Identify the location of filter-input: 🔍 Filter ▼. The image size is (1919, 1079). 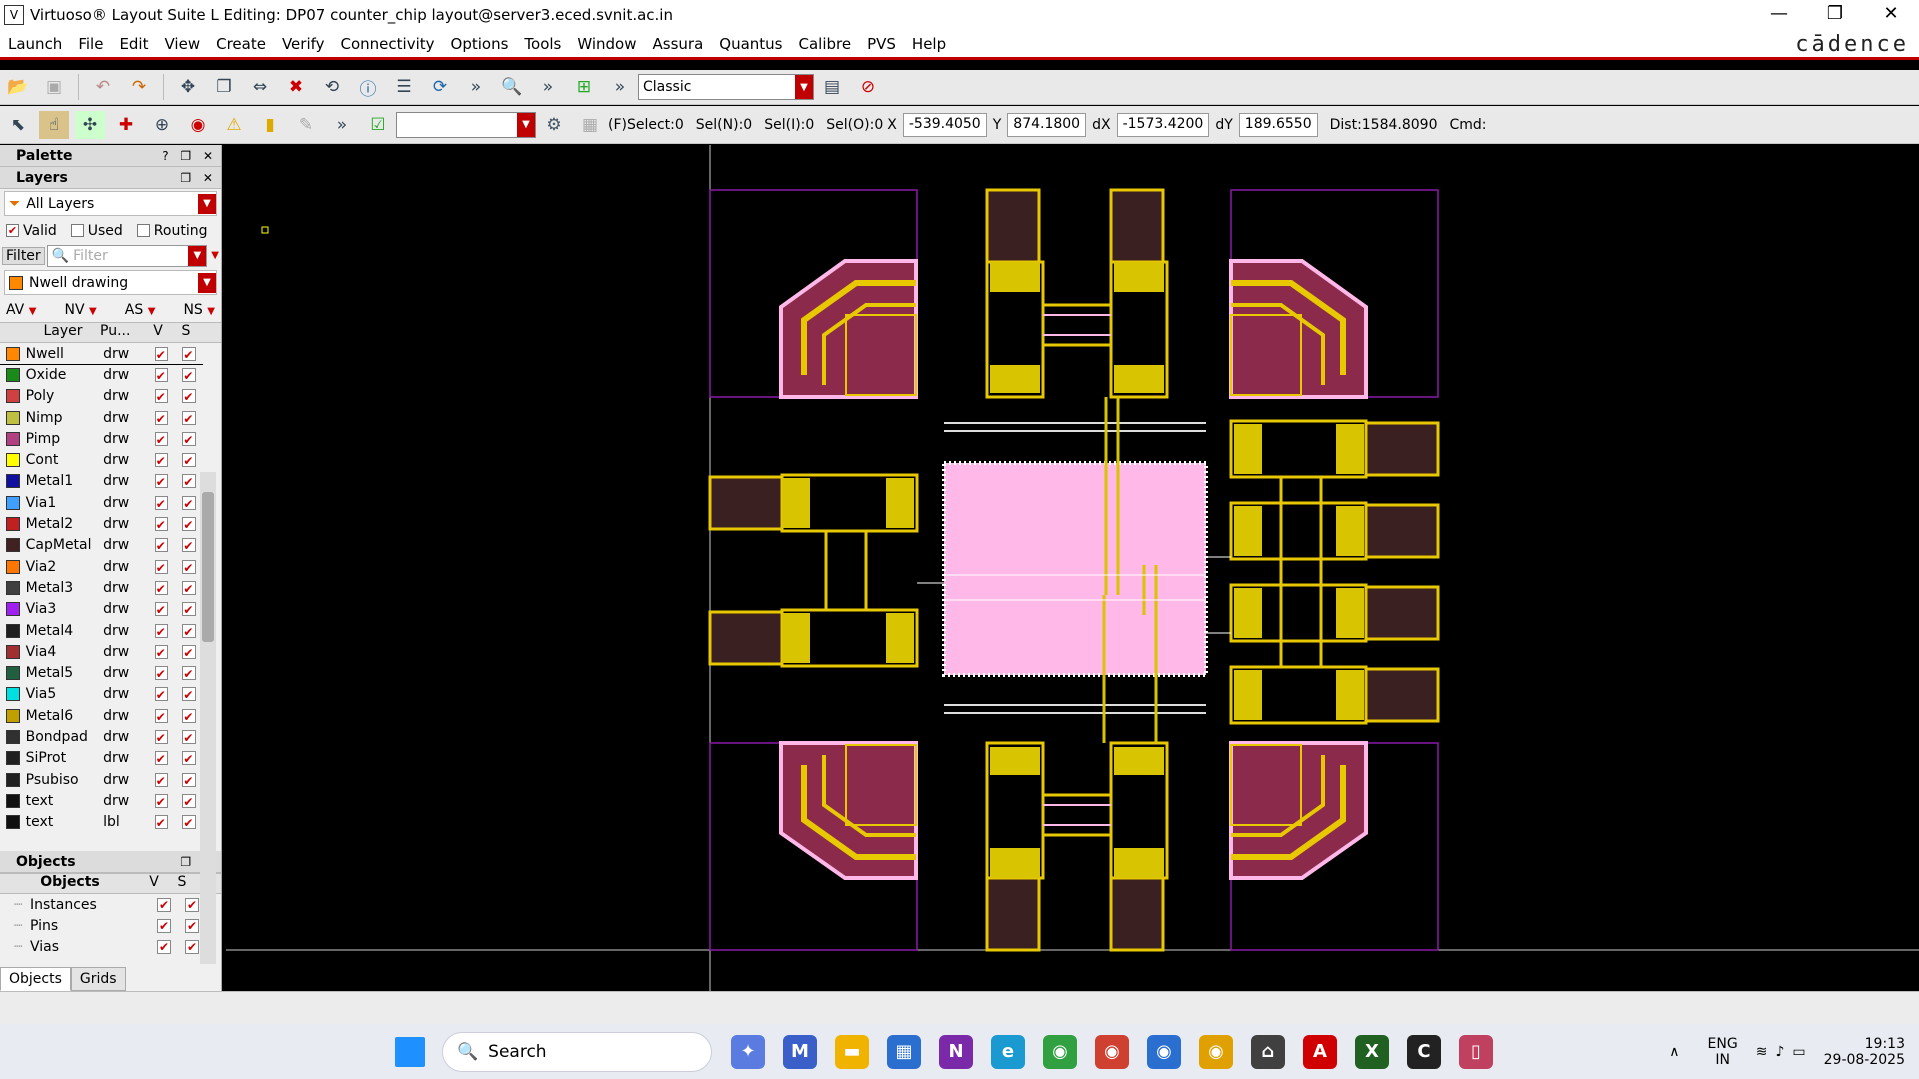
(127, 255).